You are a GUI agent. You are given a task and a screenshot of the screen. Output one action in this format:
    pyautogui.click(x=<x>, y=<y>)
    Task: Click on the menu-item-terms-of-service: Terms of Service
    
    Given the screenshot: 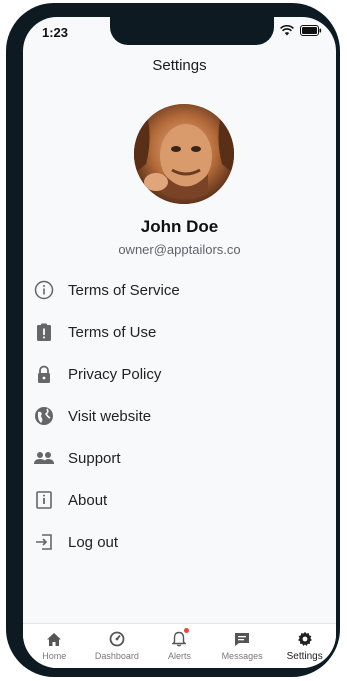 What is the action you would take?
    pyautogui.click(x=178, y=290)
    